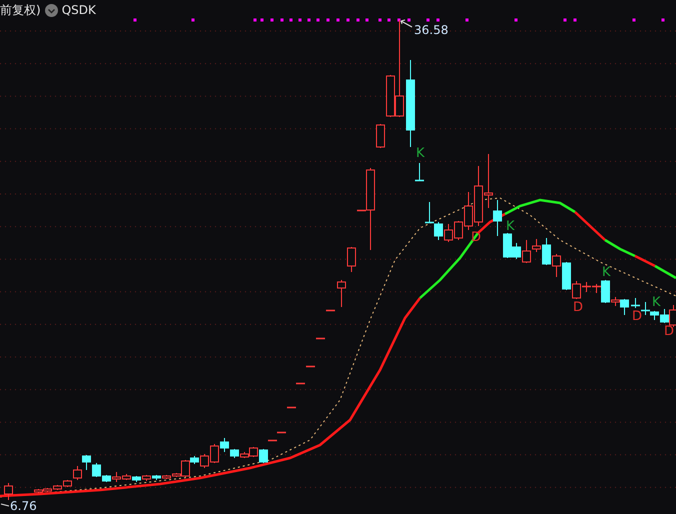 The image size is (676, 514). I want to click on high-price-pointer, so click(406, 24).